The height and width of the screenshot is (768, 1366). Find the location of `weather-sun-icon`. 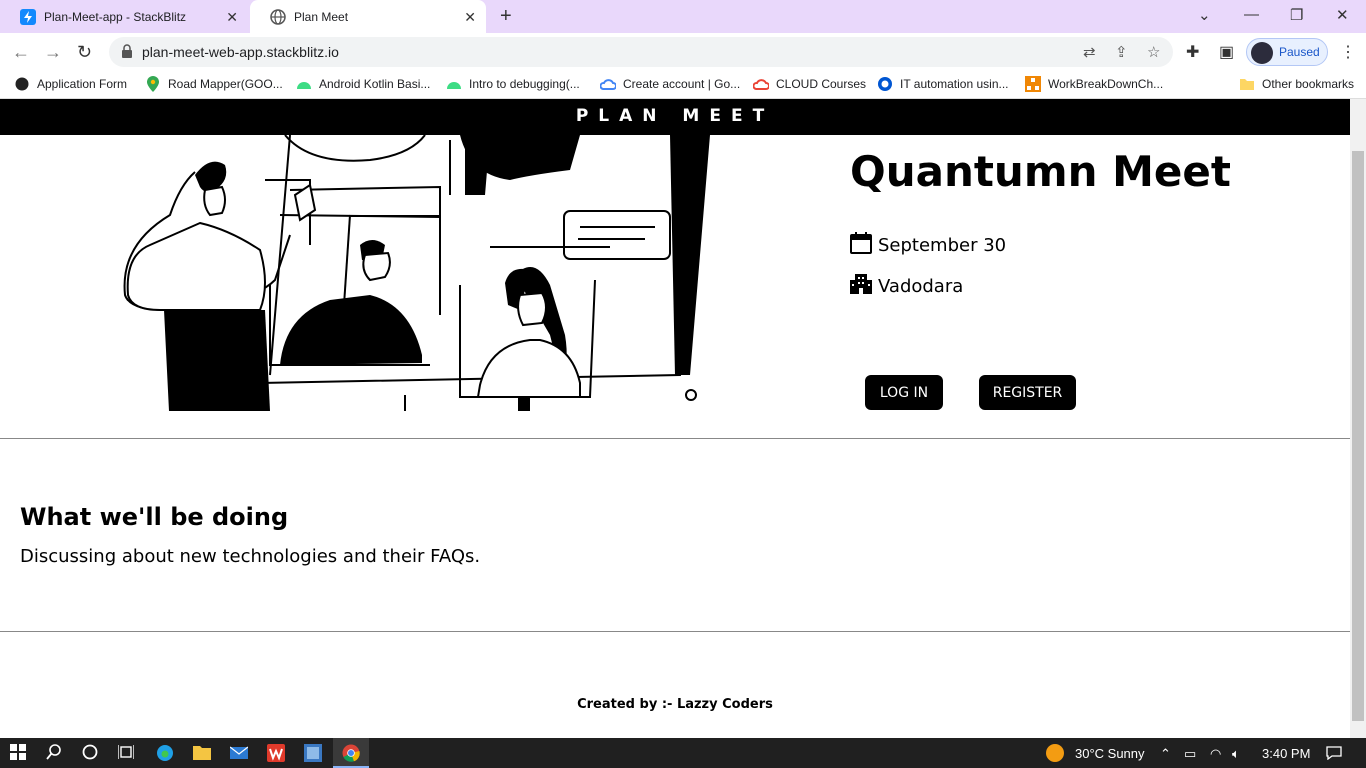

weather-sun-icon is located at coordinates (1055, 755).